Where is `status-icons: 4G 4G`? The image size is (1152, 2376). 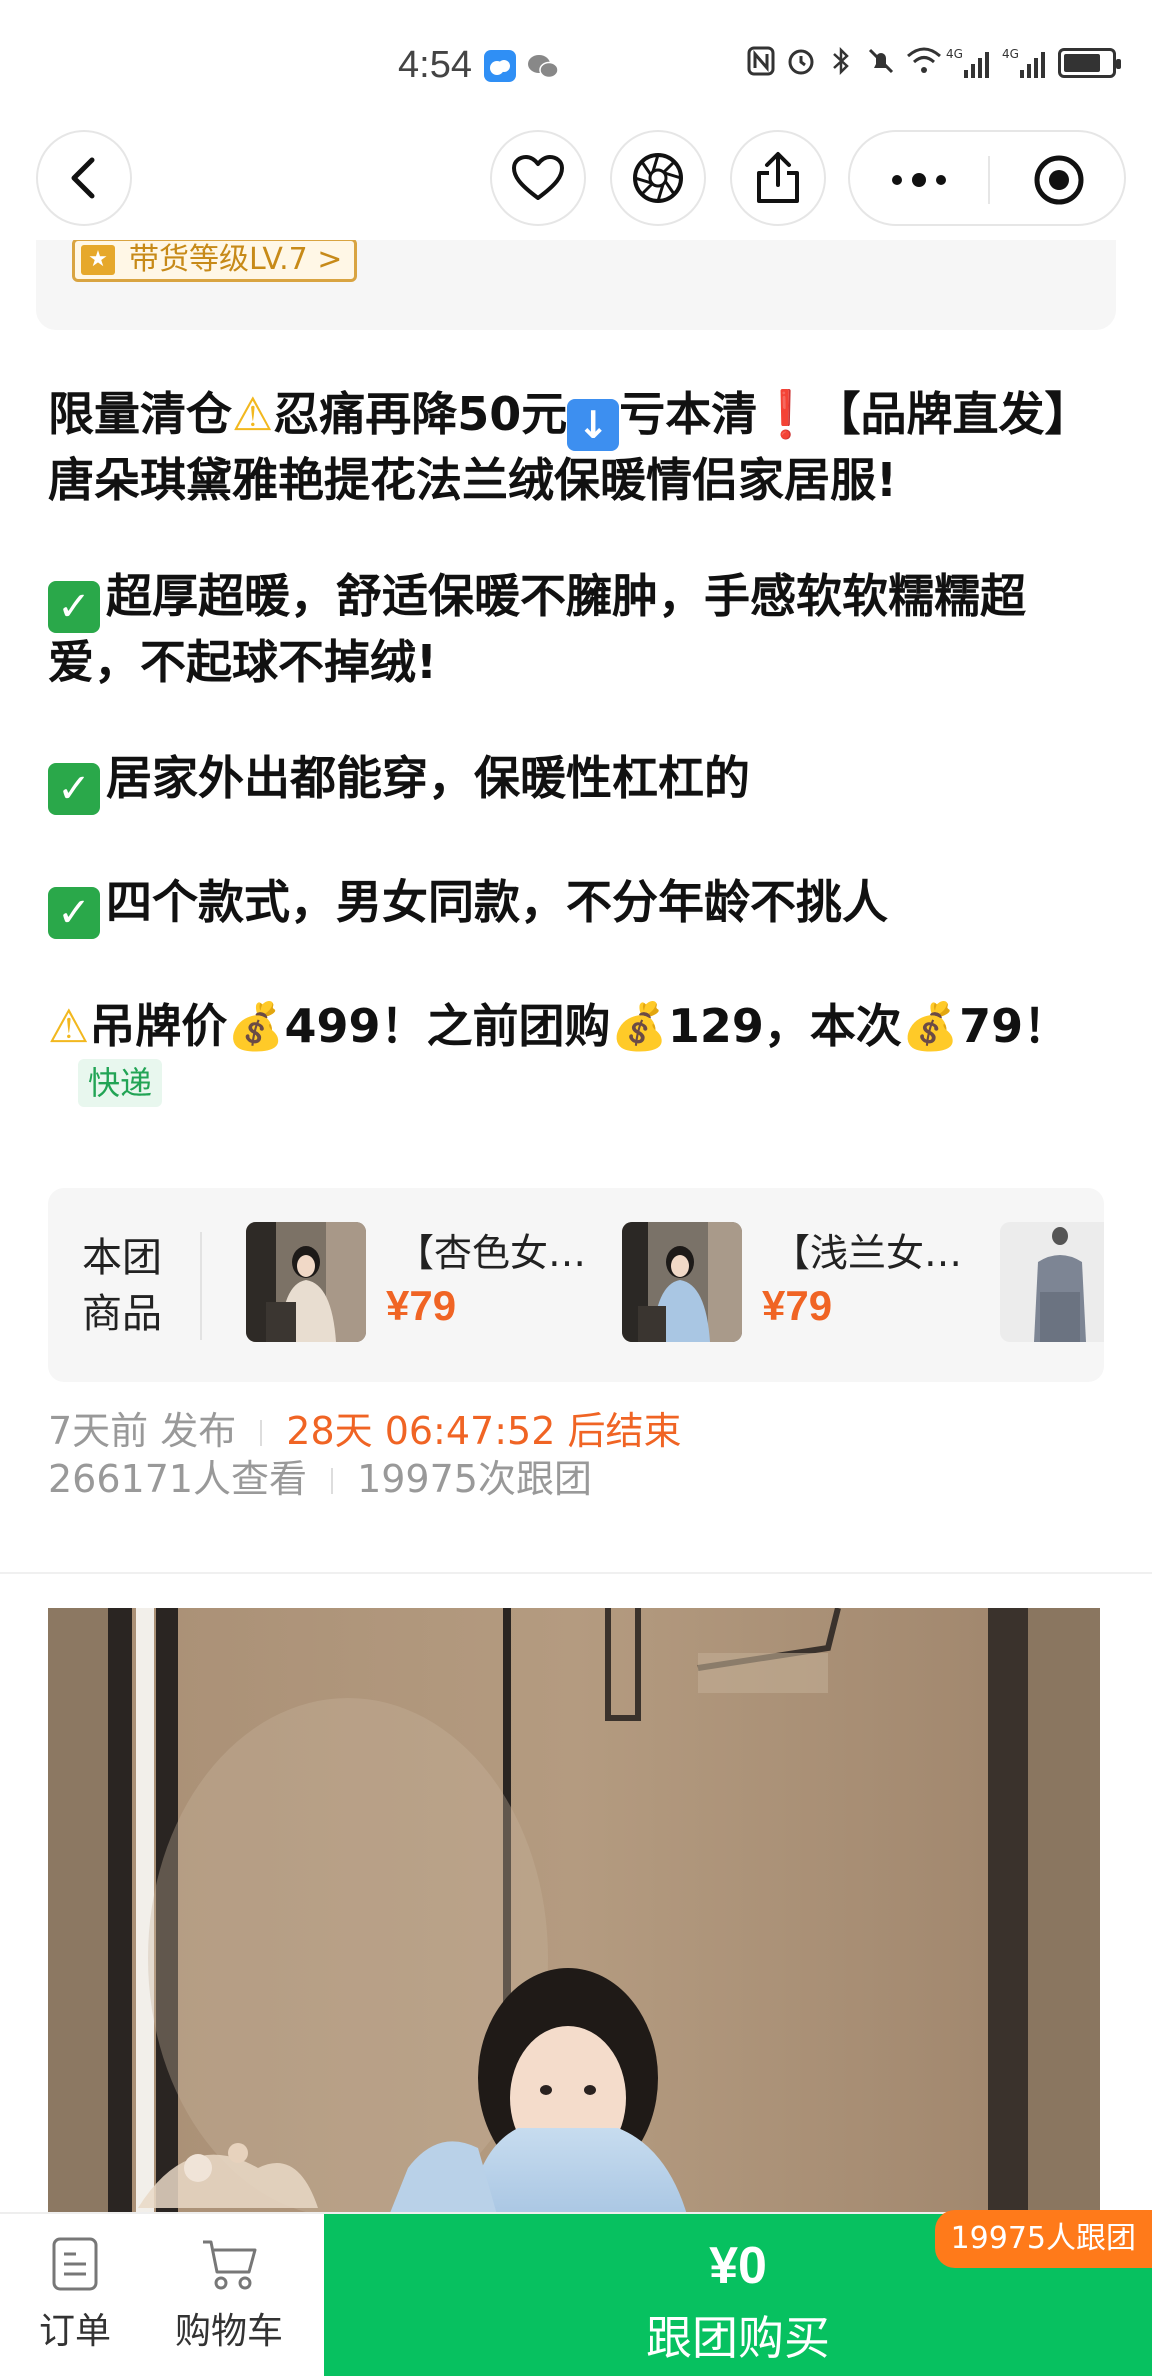 status-icons: 4G 4G is located at coordinates (933, 63).